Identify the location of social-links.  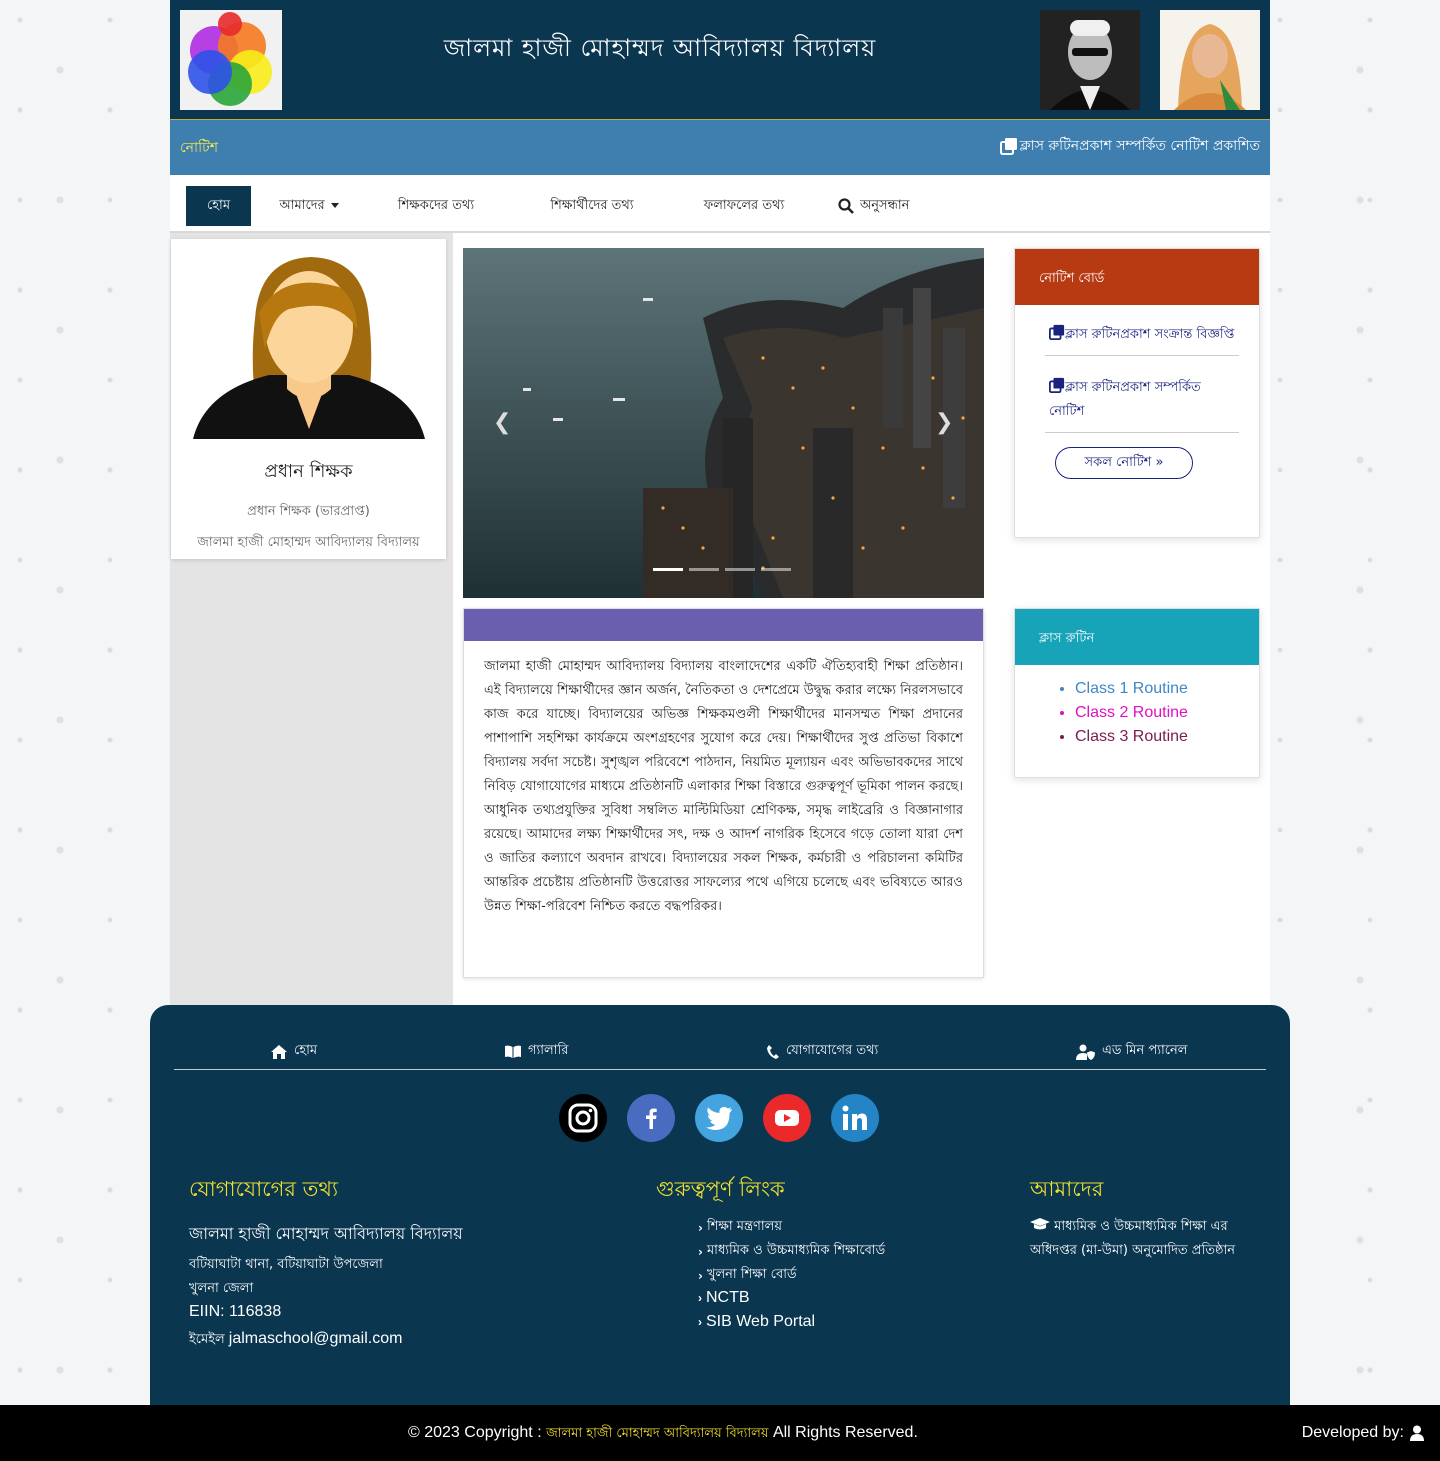
(719, 1118).